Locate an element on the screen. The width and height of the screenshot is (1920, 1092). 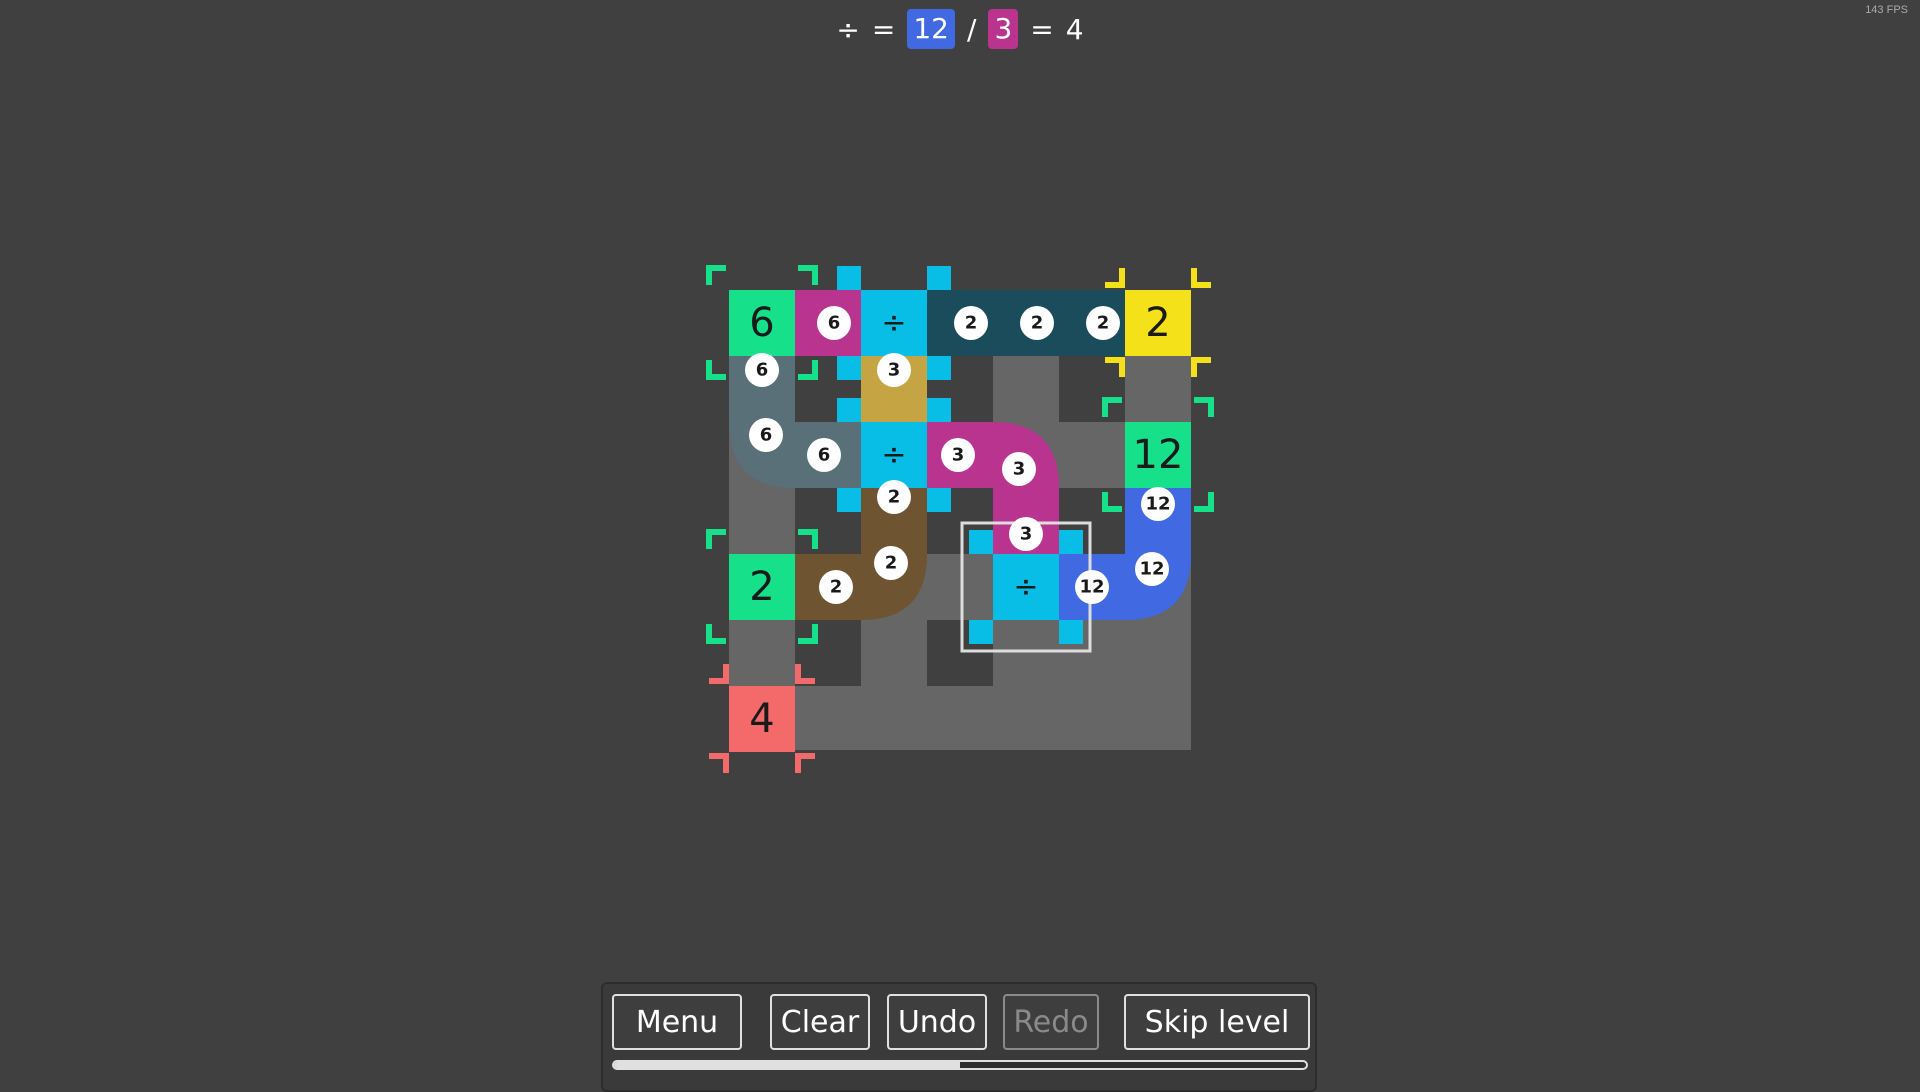
level-progress-bar is located at coordinates (960, 1065).